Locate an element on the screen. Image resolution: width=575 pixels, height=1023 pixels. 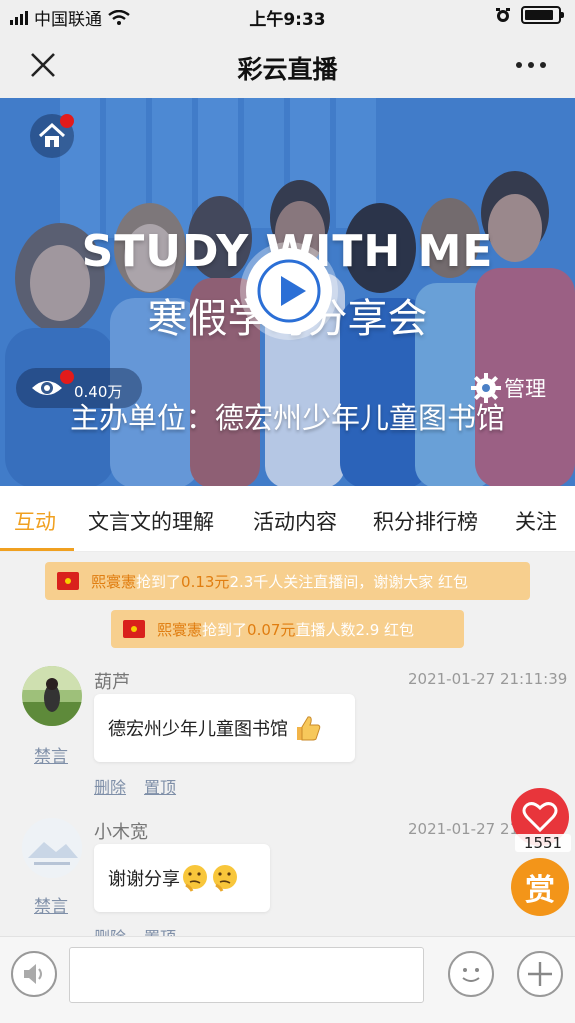
red-packet-notice: 熙寰憲 抢到了 0.07元 直播人数2.9 红包 is located at coordinates (287, 629).